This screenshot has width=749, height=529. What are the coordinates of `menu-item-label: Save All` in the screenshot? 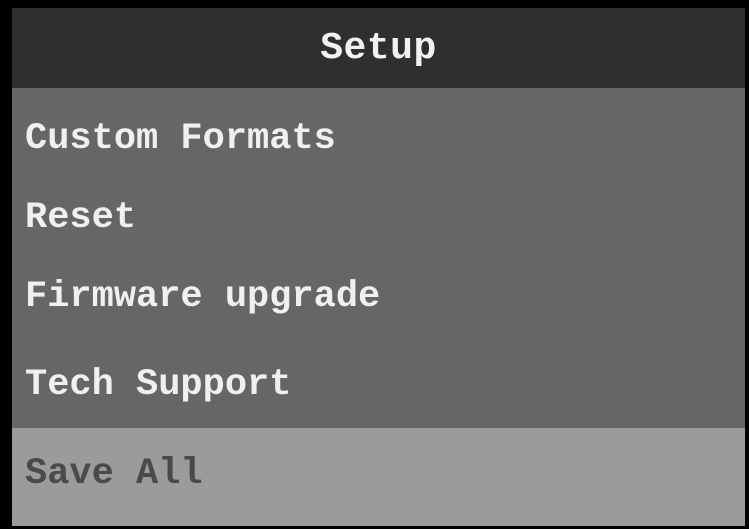 It's located at (114, 474).